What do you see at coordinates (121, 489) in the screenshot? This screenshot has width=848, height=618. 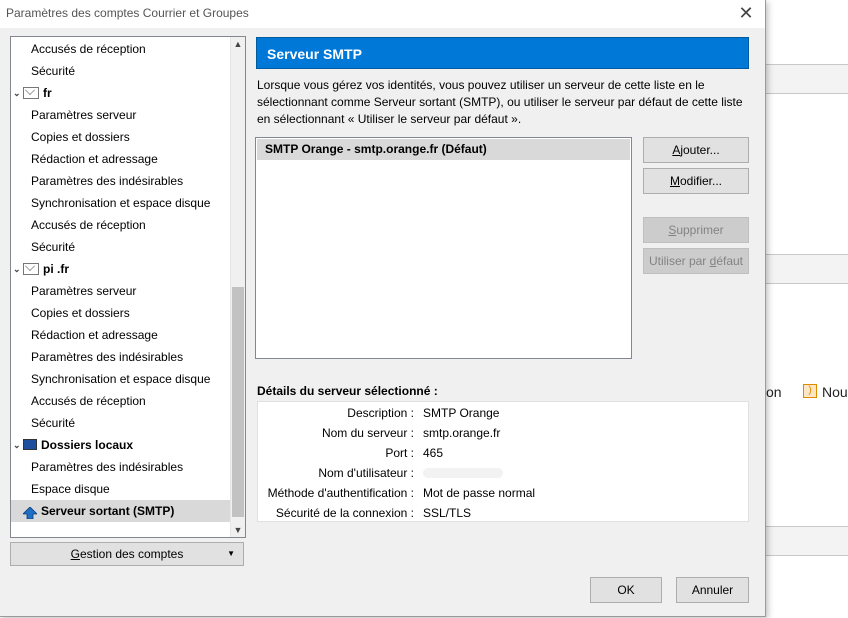 I see `tree-item: Espace disque` at bounding box center [121, 489].